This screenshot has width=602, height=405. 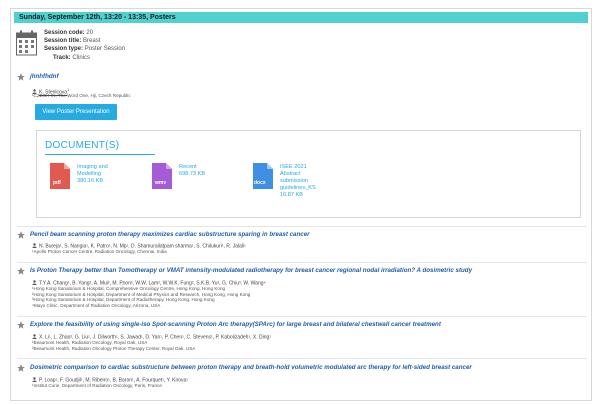 What do you see at coordinates (63, 41) in the screenshot?
I see `session-title-label: Session title:` at bounding box center [63, 41].